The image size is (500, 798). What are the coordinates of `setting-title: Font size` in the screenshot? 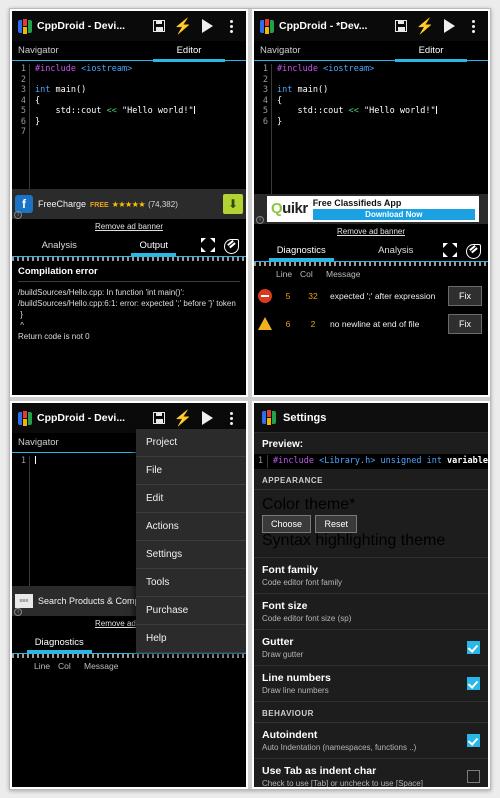 It's located at (285, 606).